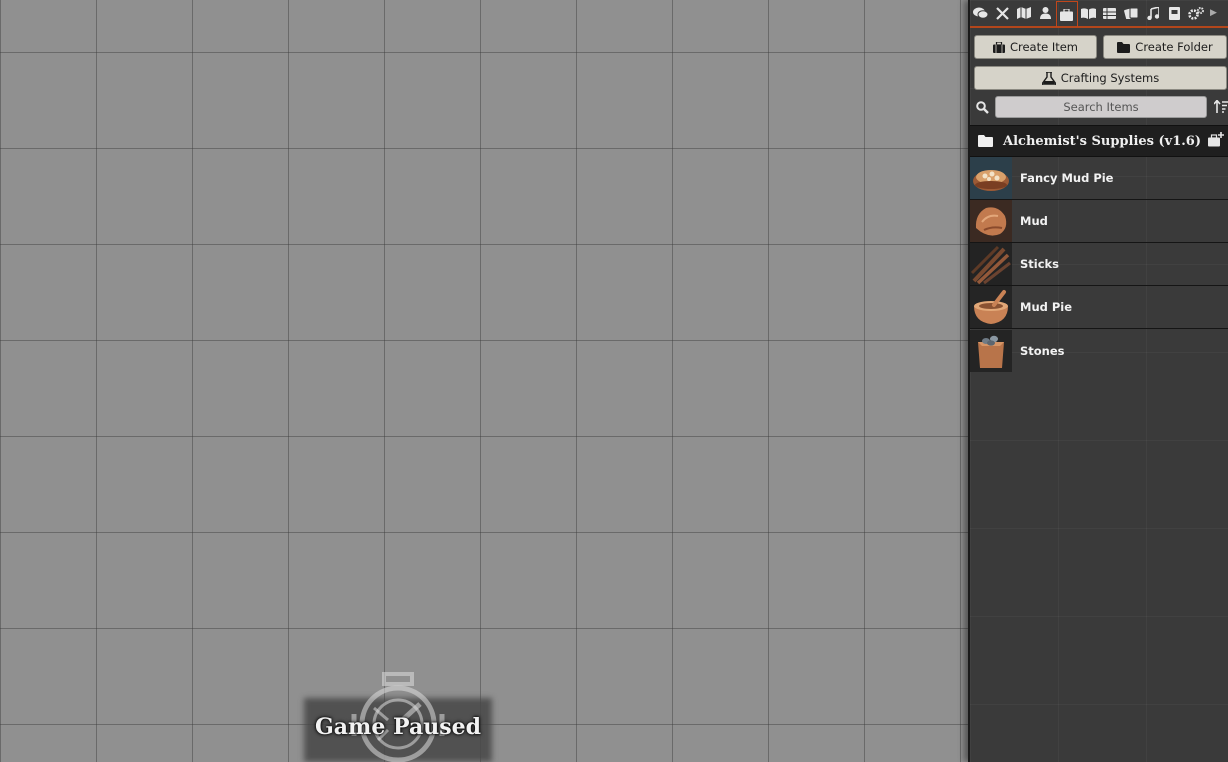 The width and height of the screenshot is (1228, 762). What do you see at coordinates (982, 107) in the screenshot?
I see `search-icon` at bounding box center [982, 107].